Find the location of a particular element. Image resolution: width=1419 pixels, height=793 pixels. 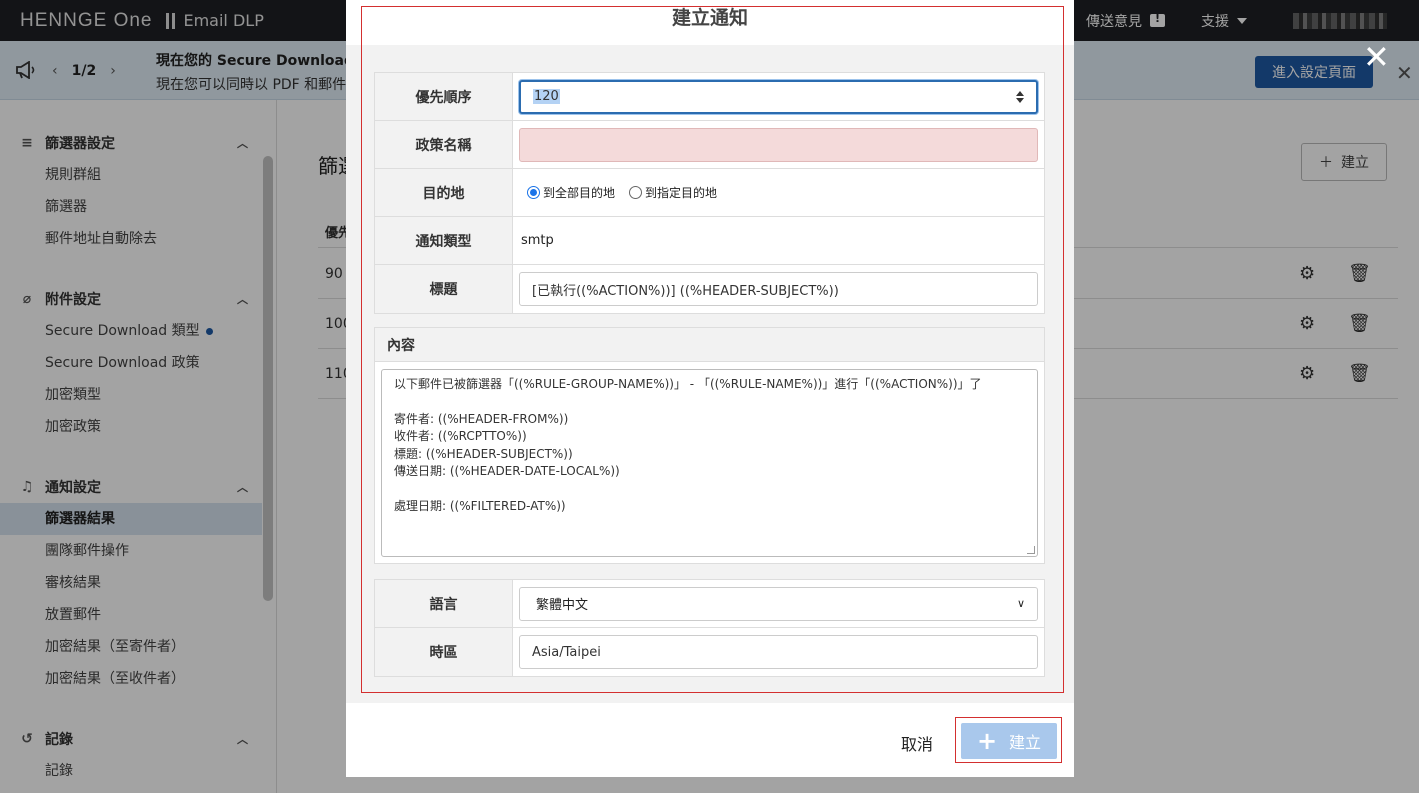

language-label: 語言 is located at coordinates (444, 603).